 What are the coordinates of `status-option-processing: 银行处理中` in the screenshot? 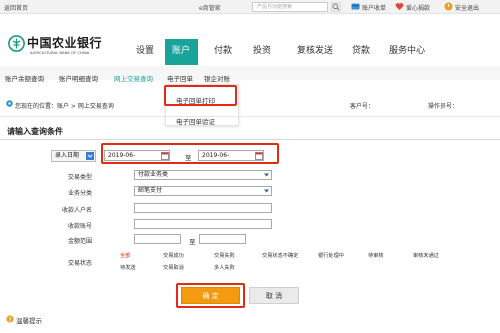 It's located at (331, 255).